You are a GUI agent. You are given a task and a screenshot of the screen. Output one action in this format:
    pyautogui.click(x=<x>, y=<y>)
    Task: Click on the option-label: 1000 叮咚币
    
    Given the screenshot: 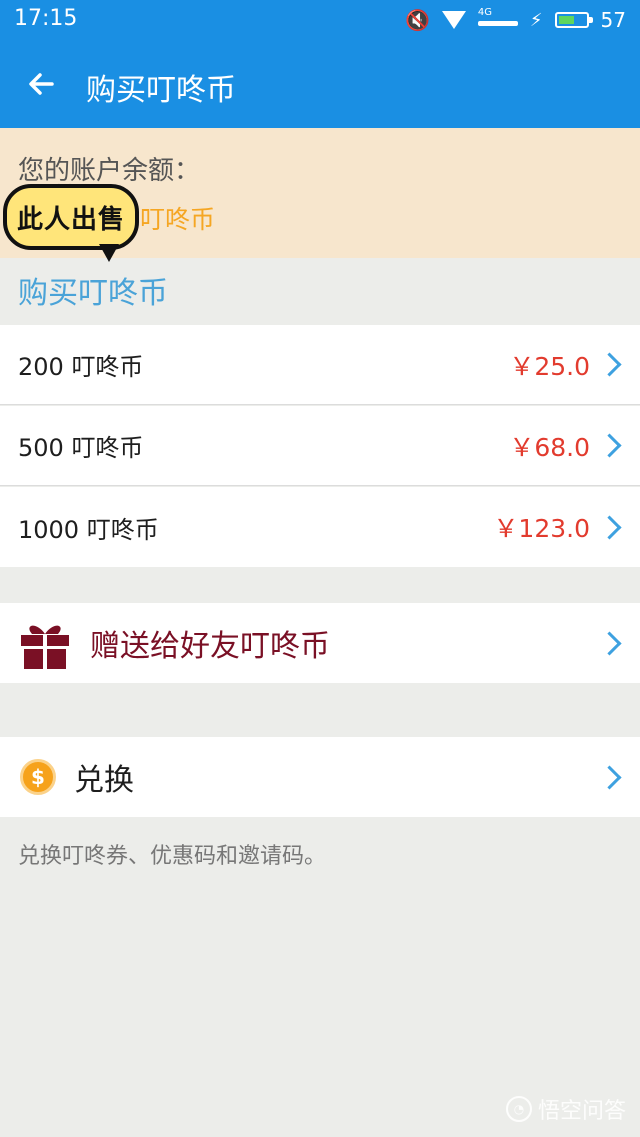 What is the action you would take?
    pyautogui.click(x=88, y=529)
    